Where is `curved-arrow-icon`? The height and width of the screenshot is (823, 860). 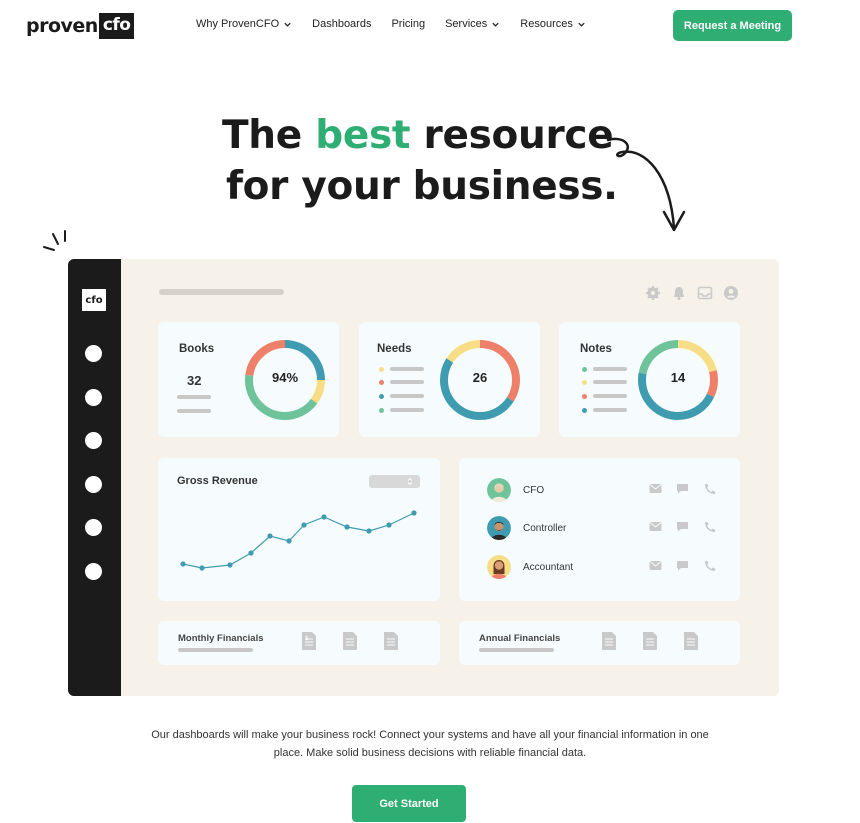
curved-arrow-icon is located at coordinates (646, 184).